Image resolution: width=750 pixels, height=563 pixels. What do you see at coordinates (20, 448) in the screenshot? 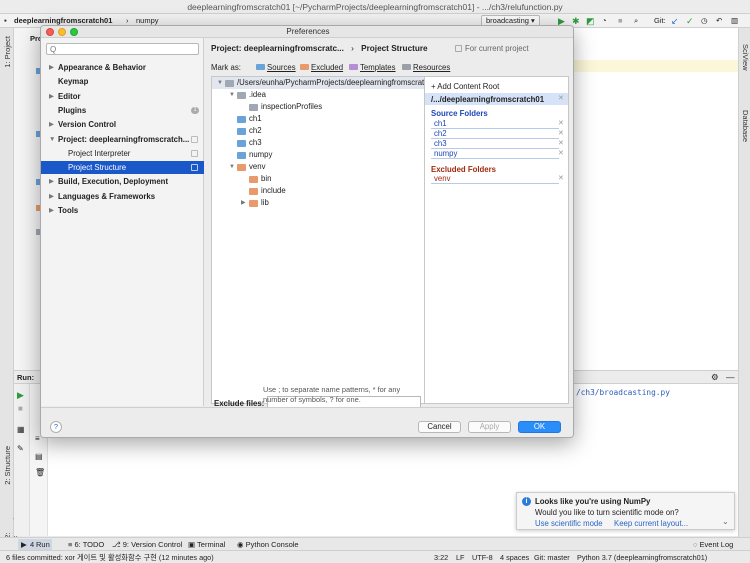
I see `pin-icon: ✎` at bounding box center [20, 448].